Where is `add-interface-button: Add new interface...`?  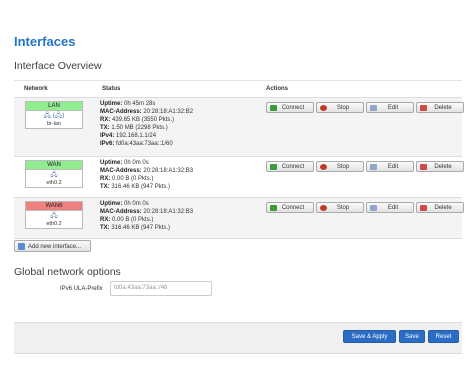 add-interface-button: Add new interface... is located at coordinates (52, 246).